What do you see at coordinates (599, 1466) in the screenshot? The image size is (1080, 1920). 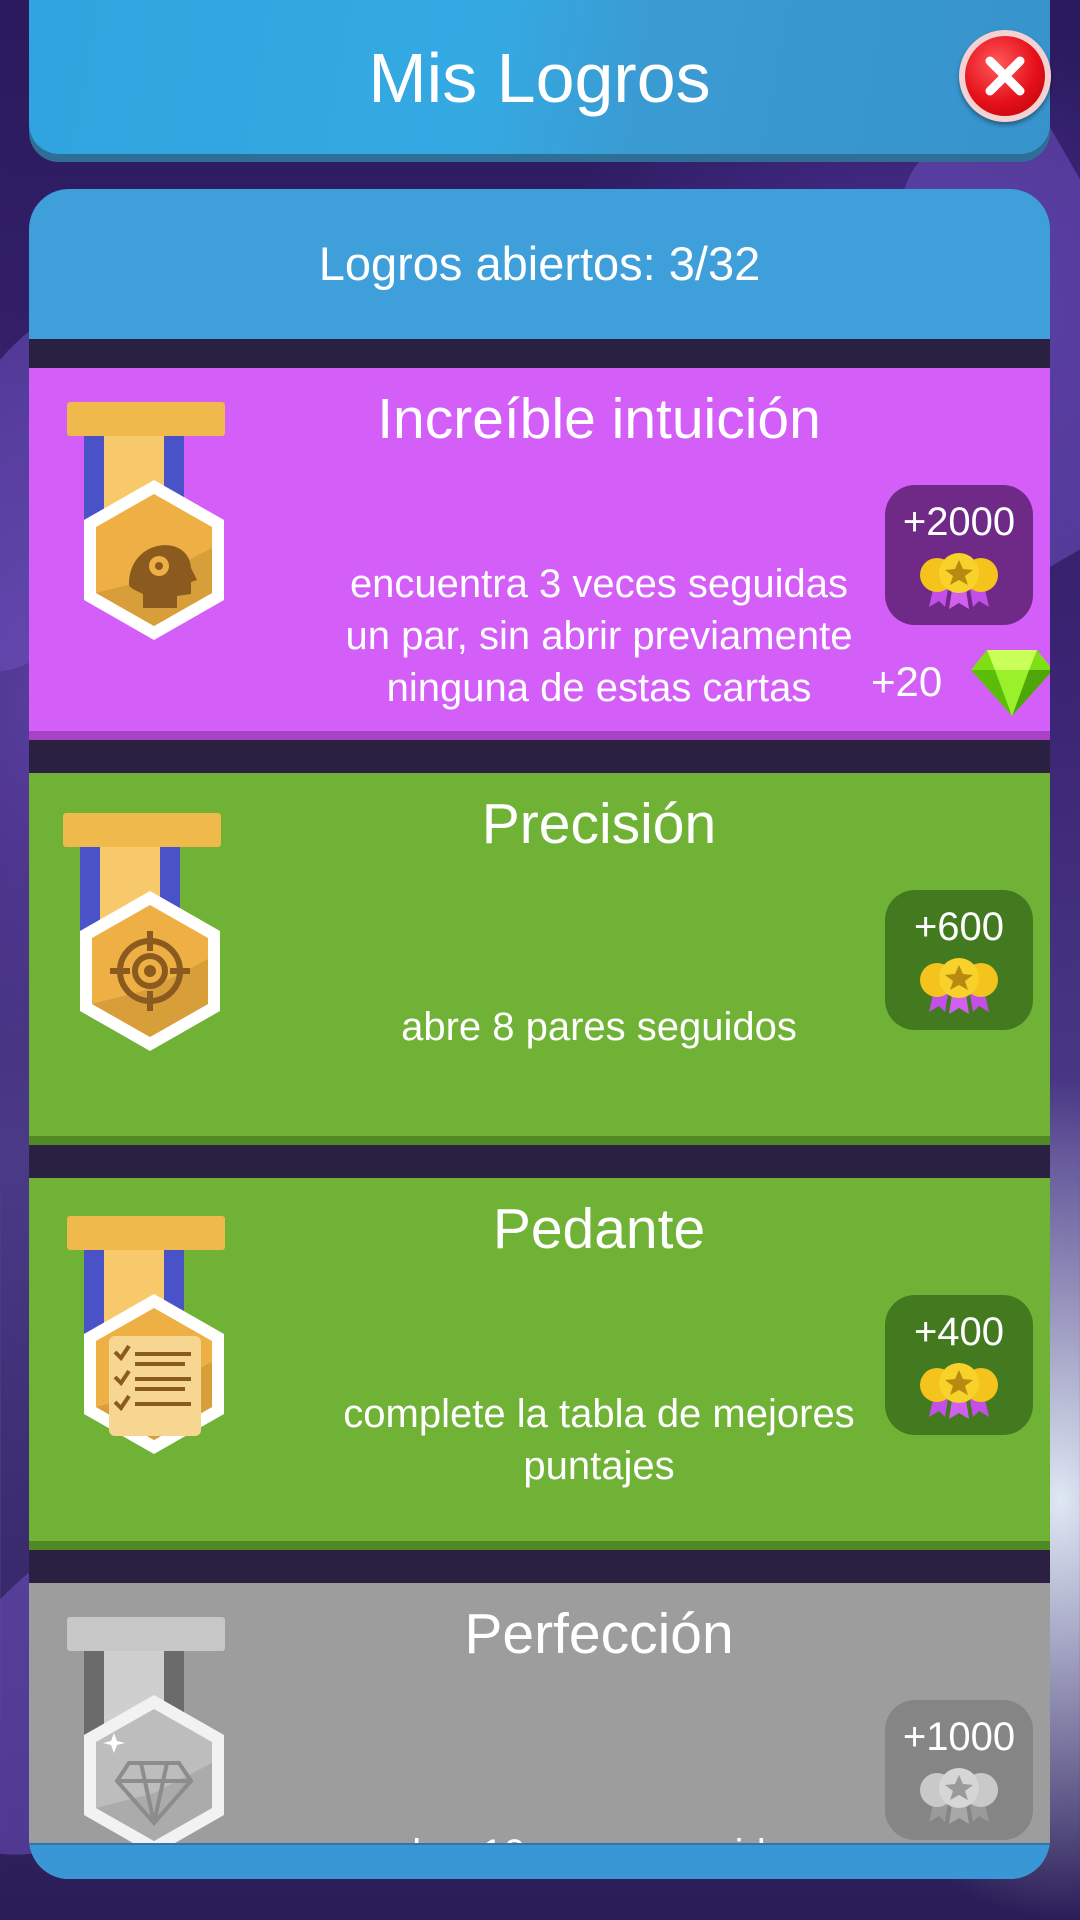 I see `description-line: puntajes` at bounding box center [599, 1466].